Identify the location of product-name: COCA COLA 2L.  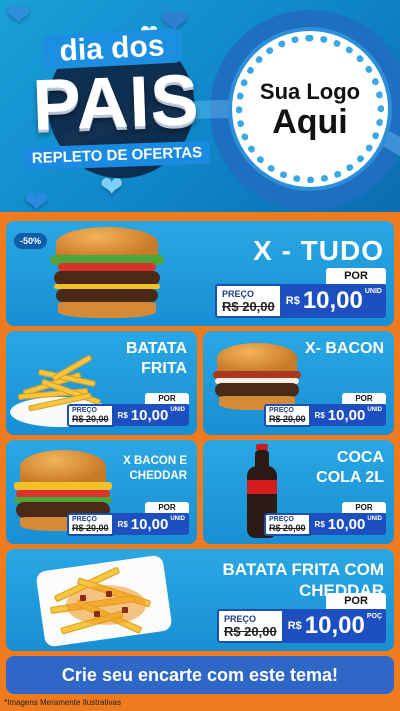
(350, 467).